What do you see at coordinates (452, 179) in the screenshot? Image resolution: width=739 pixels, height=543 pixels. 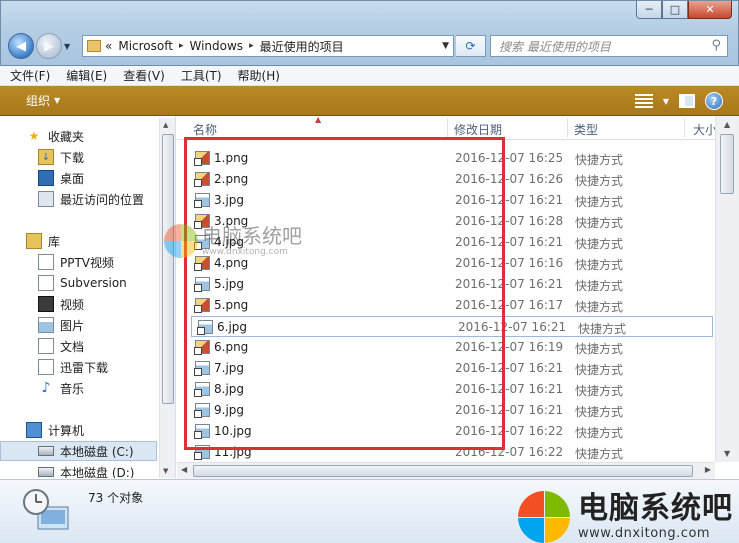 I see `file-row: 2.png 2016-12-07 16:26 快捷方式` at bounding box center [452, 179].